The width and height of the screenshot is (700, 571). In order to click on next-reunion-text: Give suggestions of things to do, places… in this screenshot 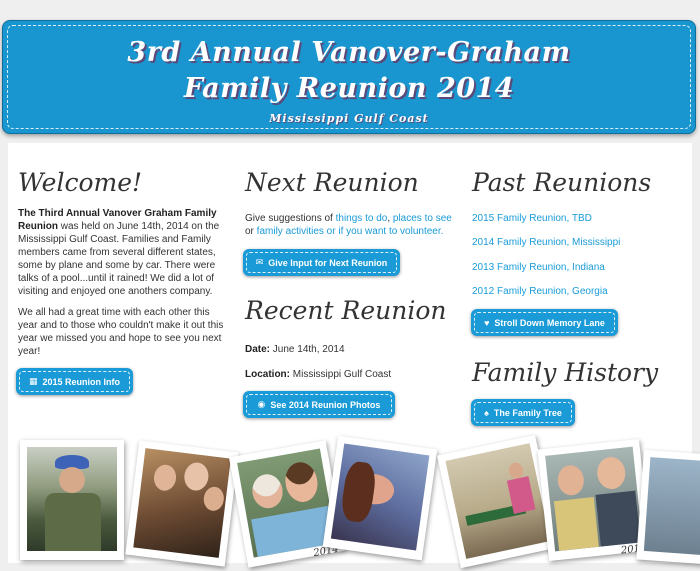, I will do `click(352, 225)`.